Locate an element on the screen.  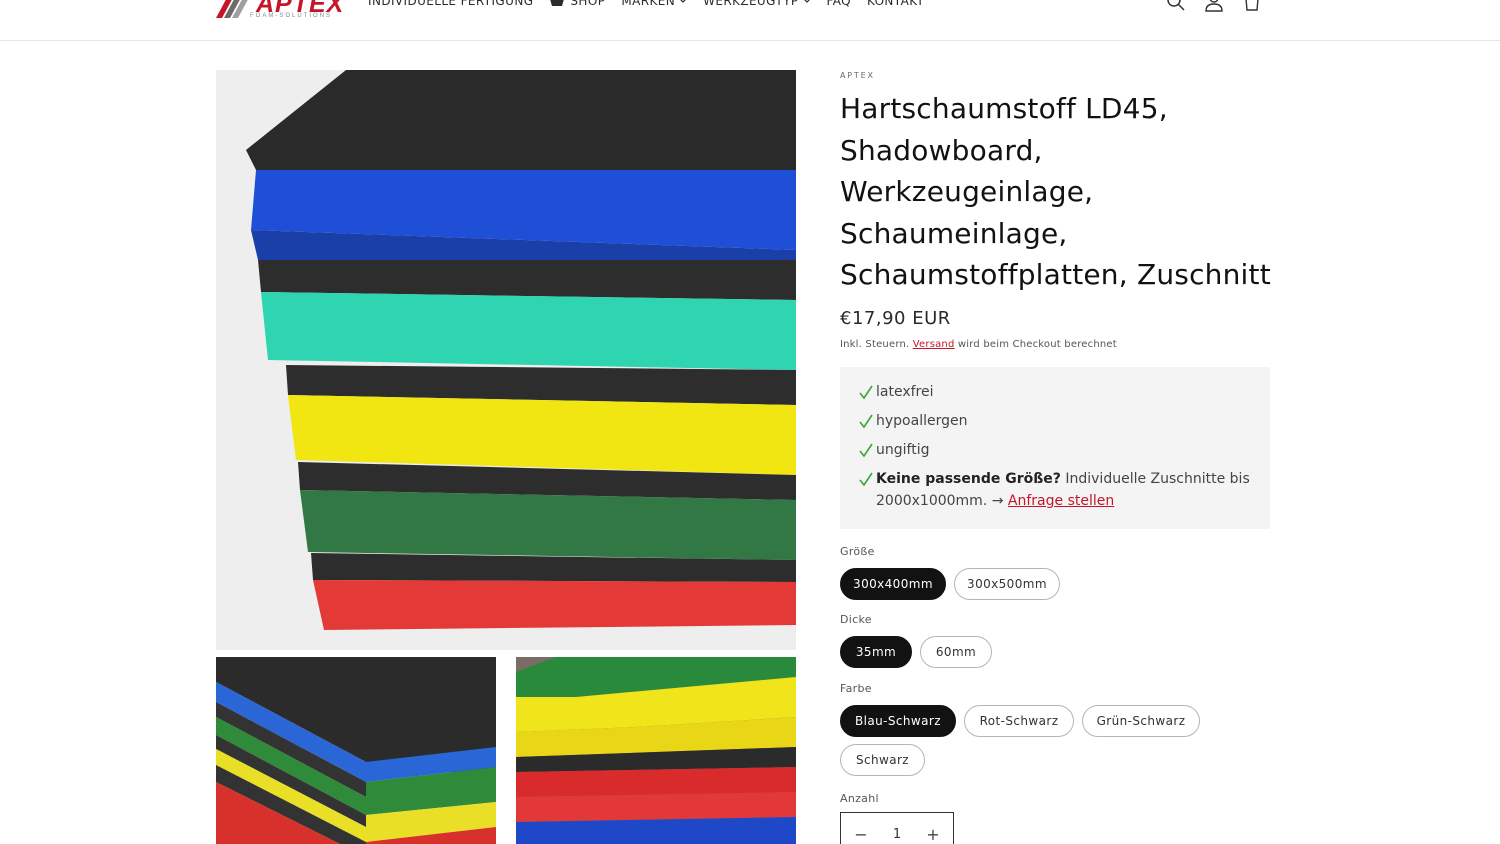
quantity-decrease-button: − is located at coordinates (861, 834).